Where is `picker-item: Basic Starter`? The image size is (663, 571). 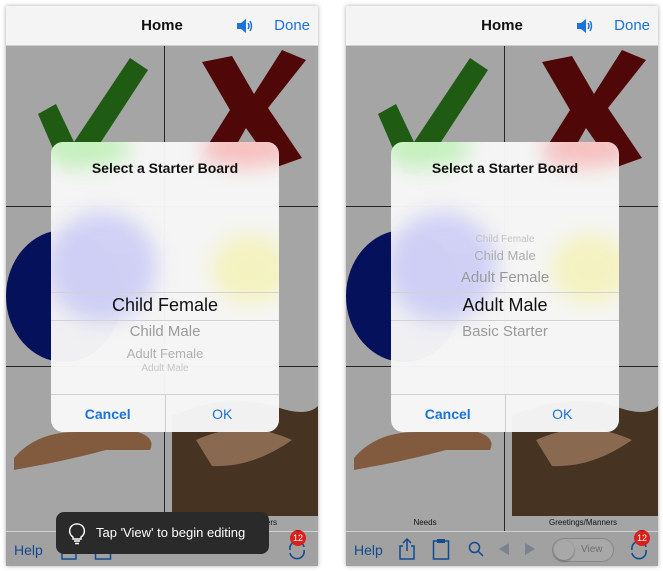 picker-item: Basic Starter is located at coordinates (505, 331).